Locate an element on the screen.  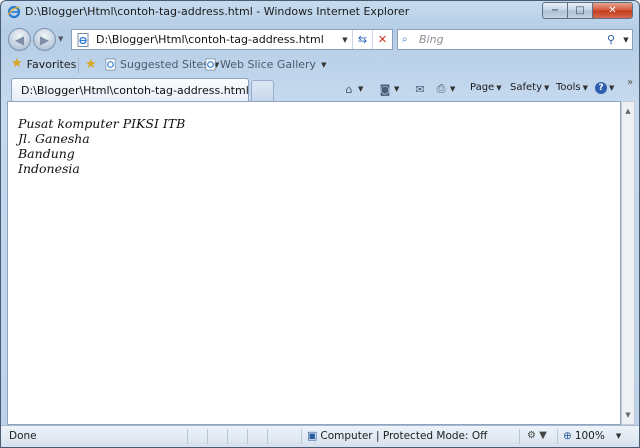
address-input: D:\Blogger\Html\contoh-tag-address.html is located at coordinates (214, 39).